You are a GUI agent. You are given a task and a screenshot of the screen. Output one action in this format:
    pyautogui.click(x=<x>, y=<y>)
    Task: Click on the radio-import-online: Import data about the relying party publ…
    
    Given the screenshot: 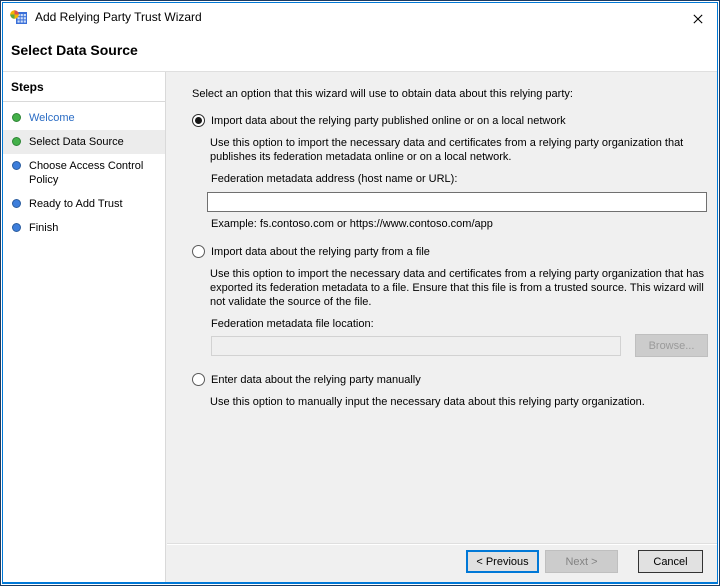 What is the action you would take?
    pyautogui.click(x=454, y=121)
    